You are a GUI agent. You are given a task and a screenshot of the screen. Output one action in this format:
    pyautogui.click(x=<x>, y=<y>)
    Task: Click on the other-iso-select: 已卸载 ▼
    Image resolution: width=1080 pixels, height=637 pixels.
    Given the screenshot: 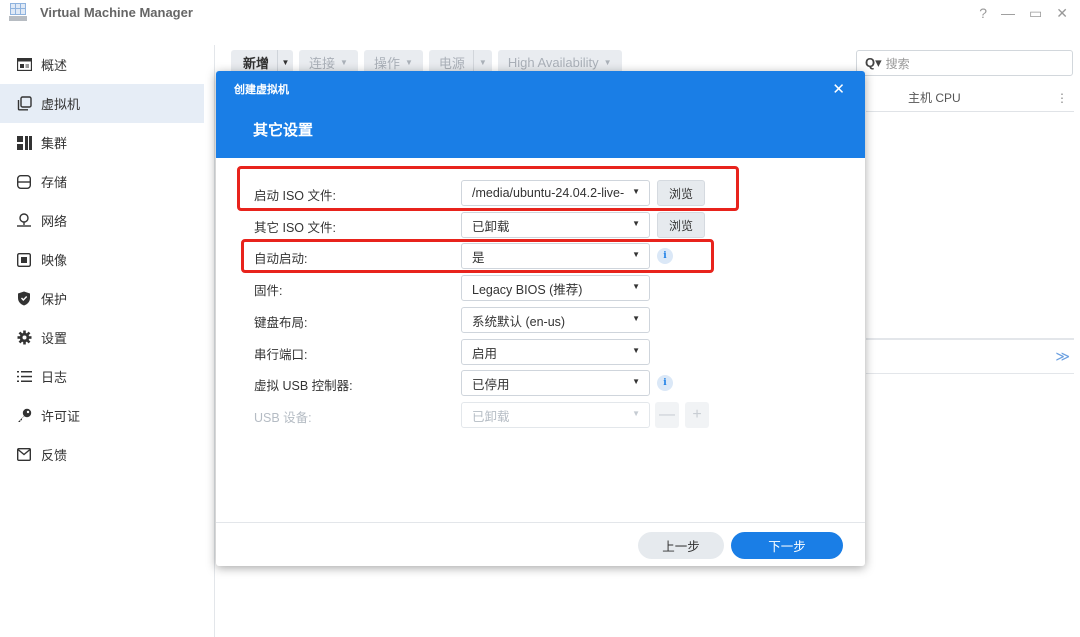 What is the action you would take?
    pyautogui.click(x=555, y=225)
    